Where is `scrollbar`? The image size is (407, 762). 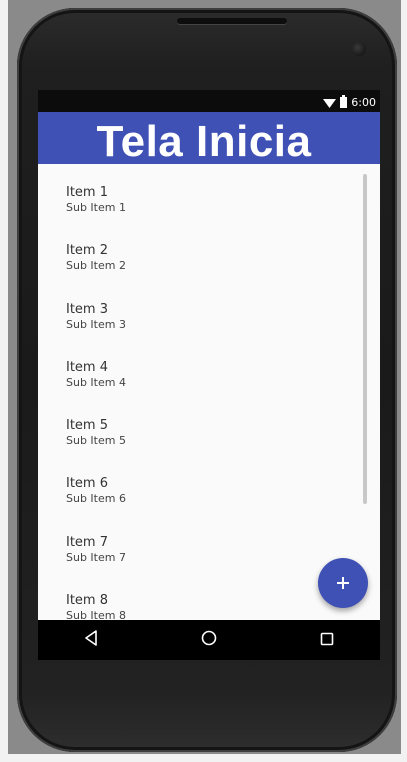
scrollbar is located at coordinates (365, 339).